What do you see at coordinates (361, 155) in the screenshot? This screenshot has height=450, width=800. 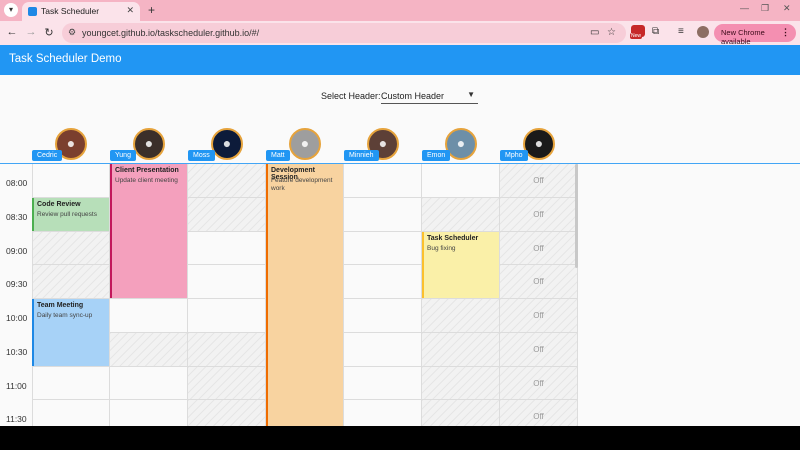 I see `resource-name: Minnieh` at bounding box center [361, 155].